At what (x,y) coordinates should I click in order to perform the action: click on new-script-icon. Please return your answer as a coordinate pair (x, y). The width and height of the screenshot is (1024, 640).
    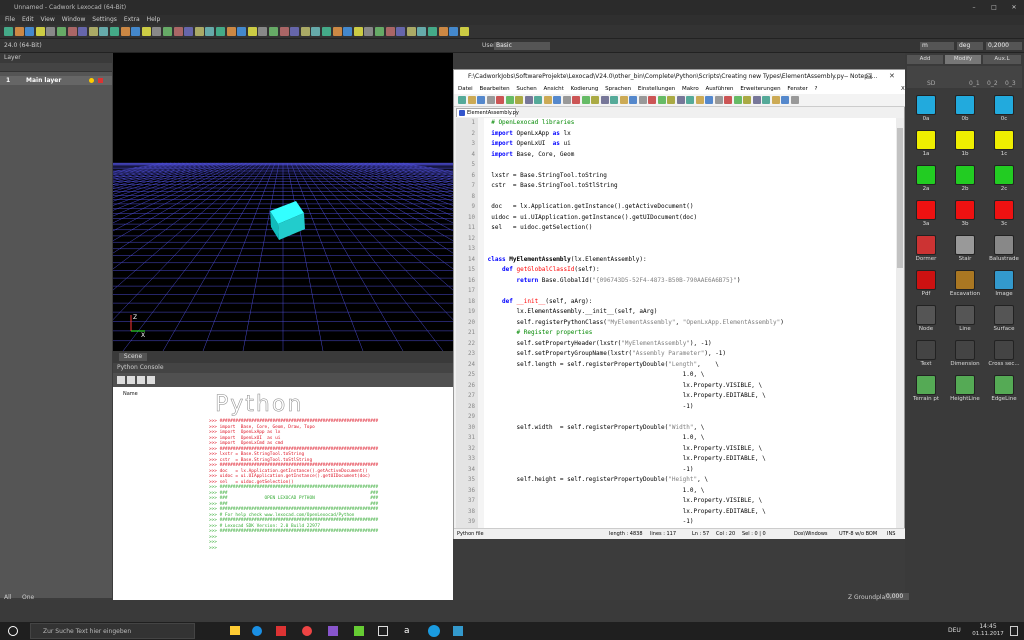
    Looking at the image, I should click on (121, 380).